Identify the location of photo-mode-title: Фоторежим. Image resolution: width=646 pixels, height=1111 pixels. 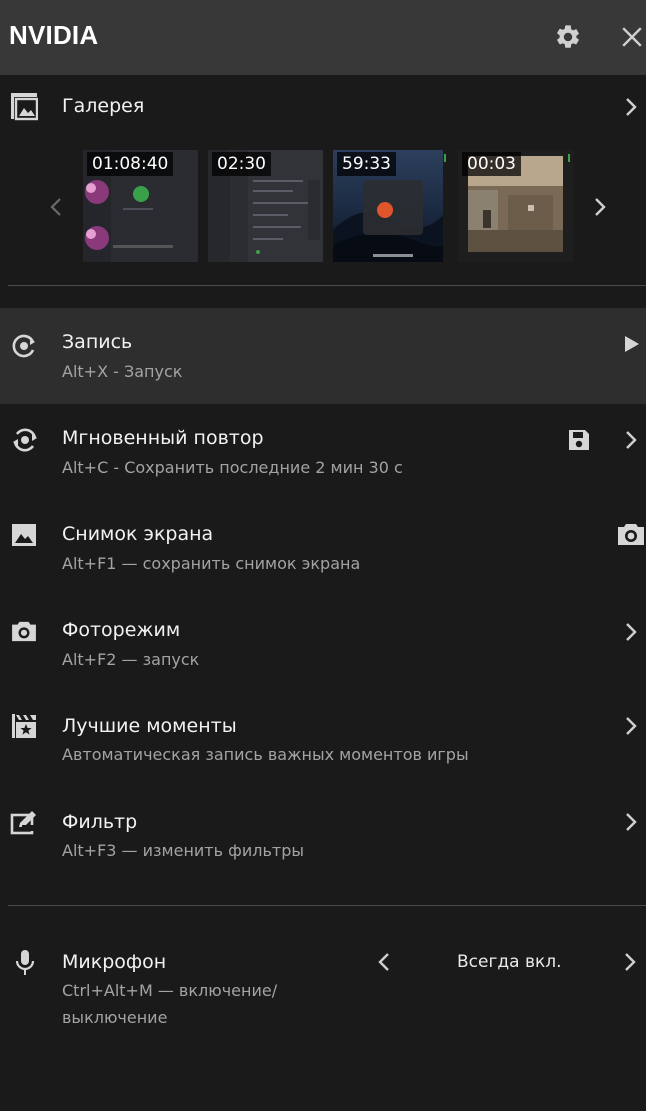
(121, 630).